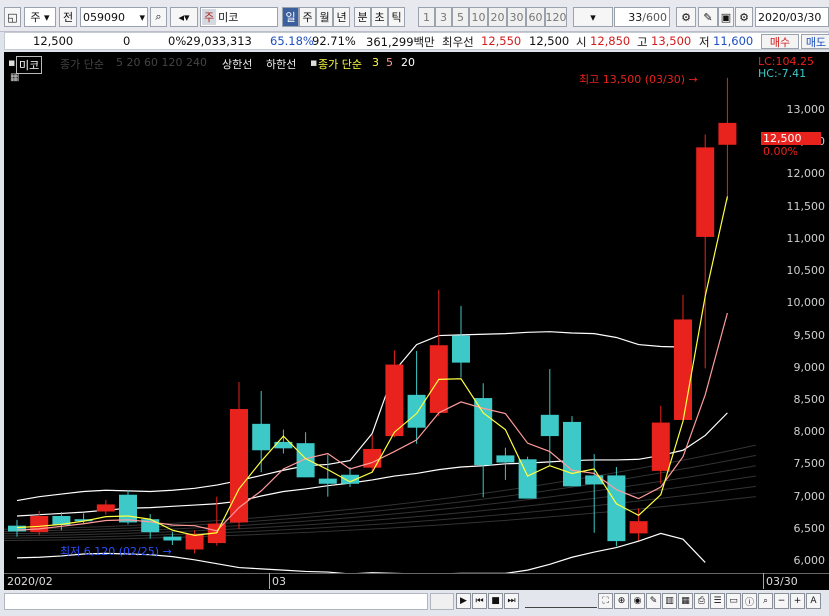 Image resolution: width=829 pixels, height=616 pixels. What do you see at coordinates (216, 601) in the screenshot?
I see `scroll-track` at bounding box center [216, 601].